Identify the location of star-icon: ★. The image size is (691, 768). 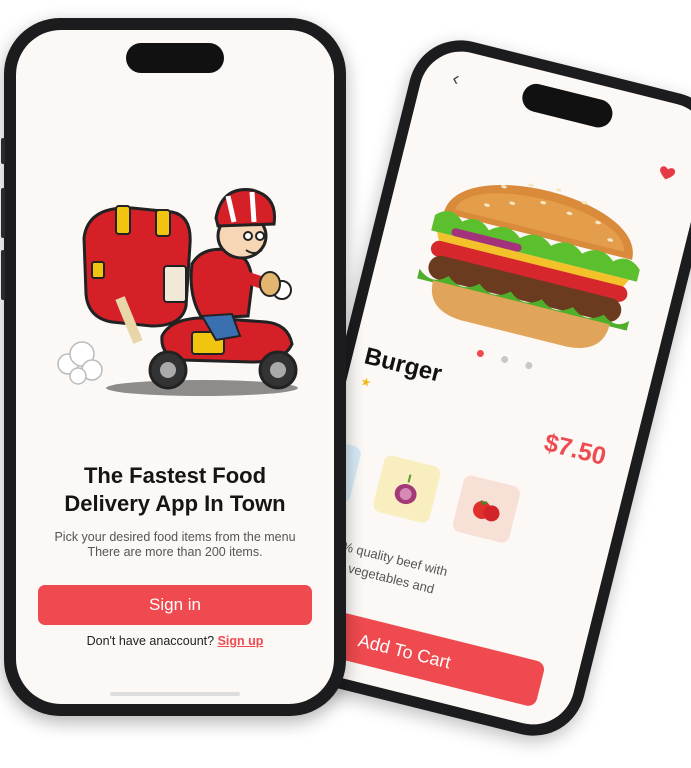
(365, 382).